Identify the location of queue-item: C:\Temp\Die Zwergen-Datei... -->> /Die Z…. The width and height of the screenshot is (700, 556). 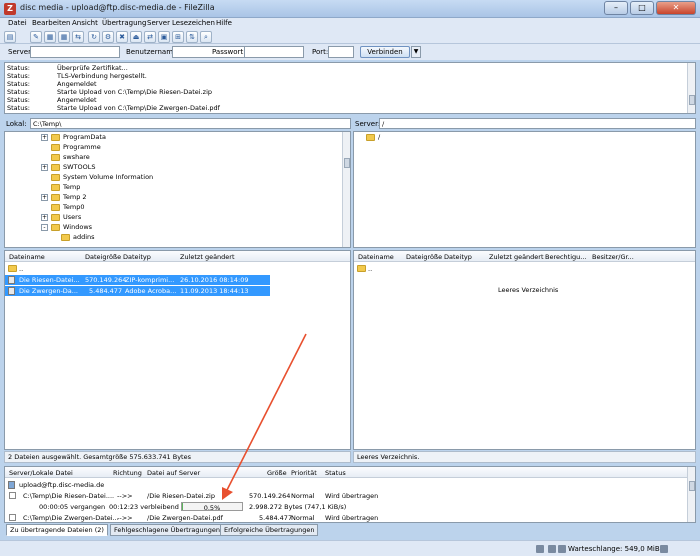
(345, 517).